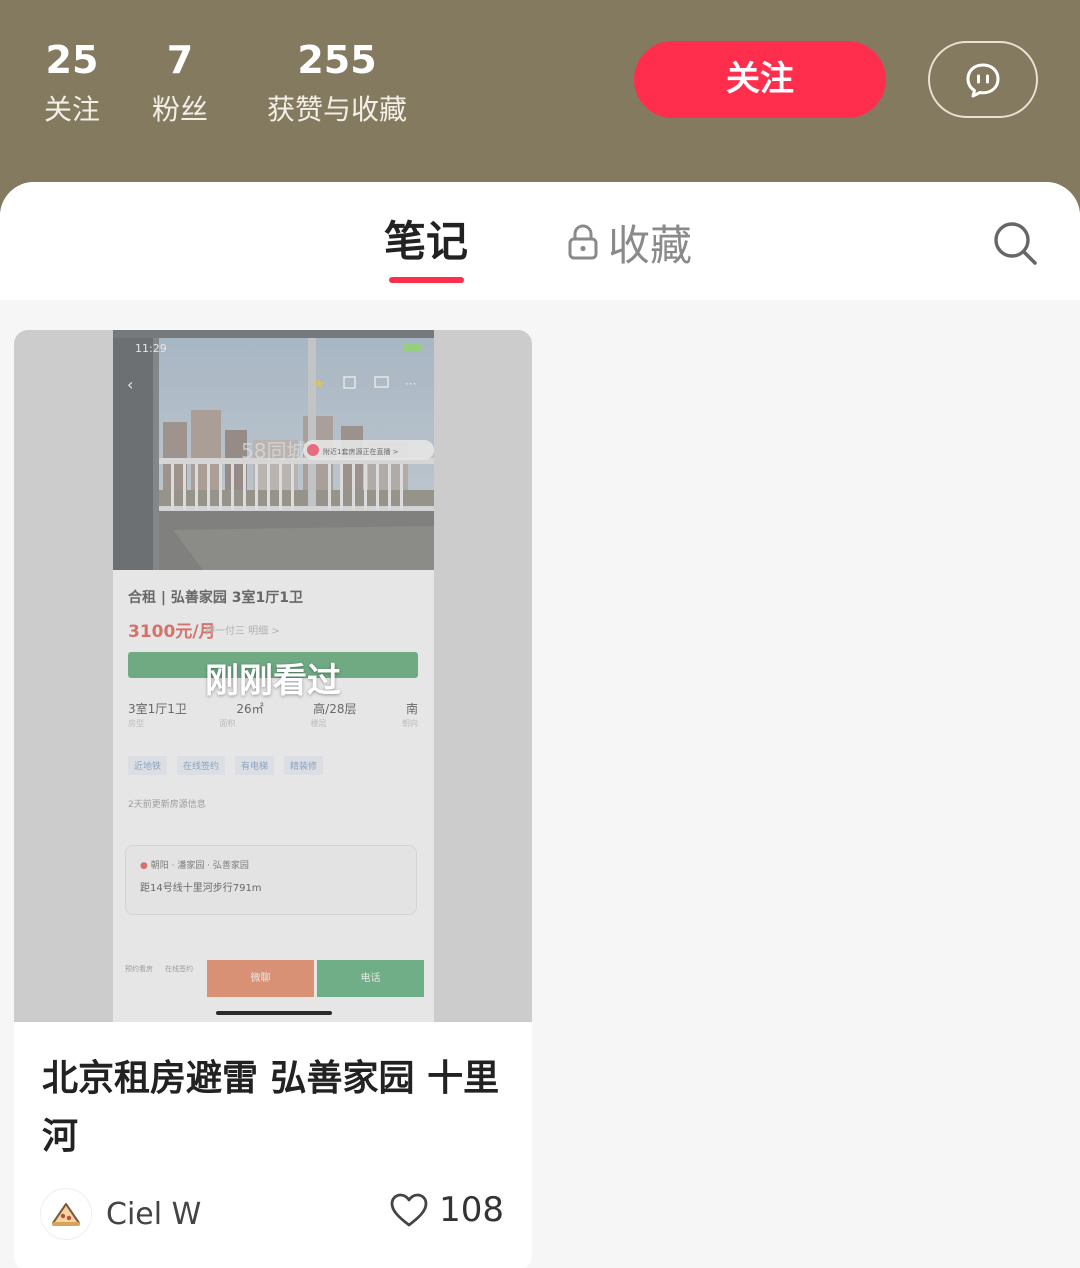 The image size is (1080, 1268). I want to click on avatar, so click(66, 1214).